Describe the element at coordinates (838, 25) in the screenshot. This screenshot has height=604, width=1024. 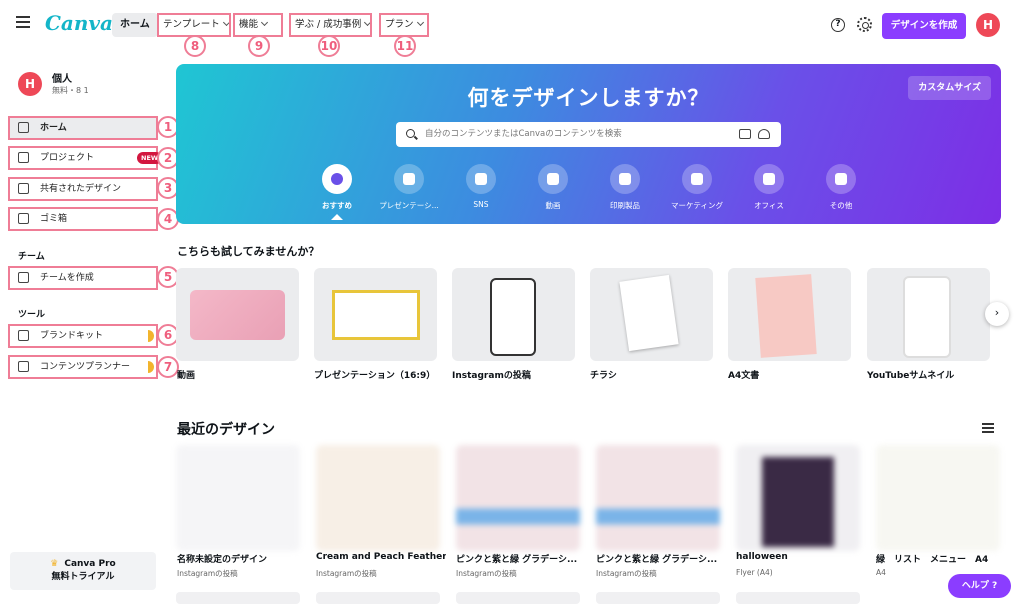
I see `help-icon: ?` at that location.